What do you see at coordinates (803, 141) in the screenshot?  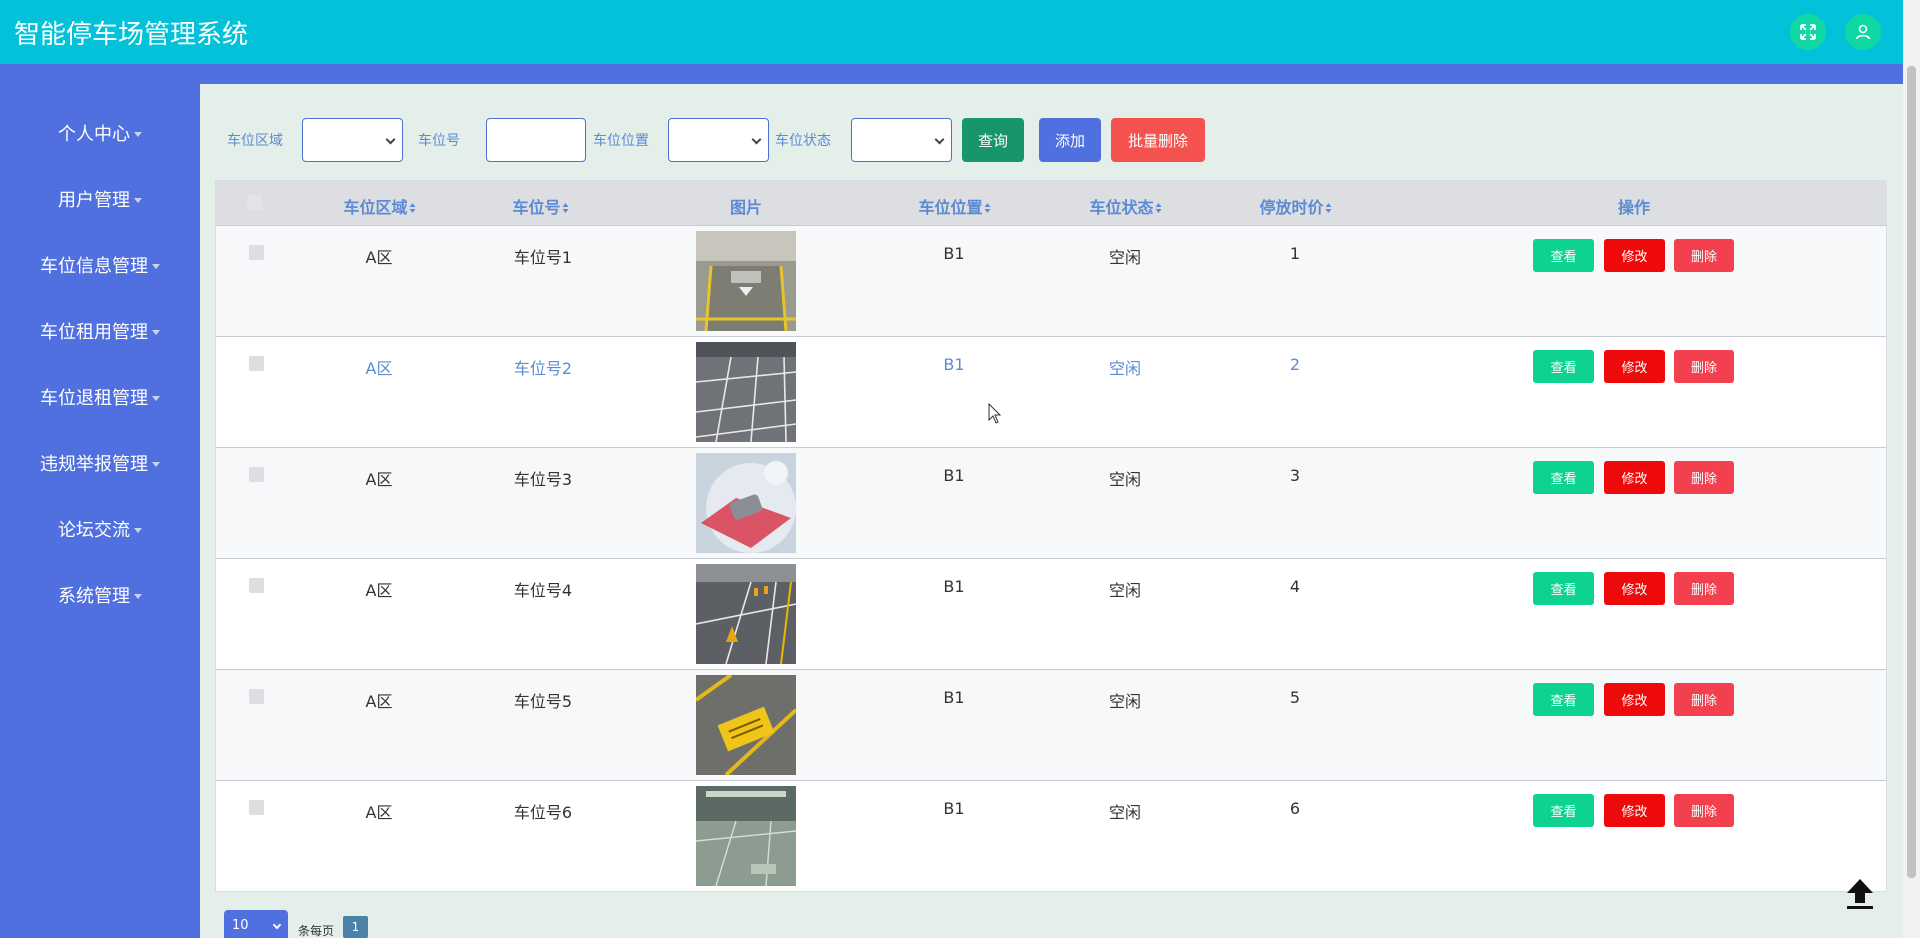 I see `status-filter-label: 车位状态` at bounding box center [803, 141].